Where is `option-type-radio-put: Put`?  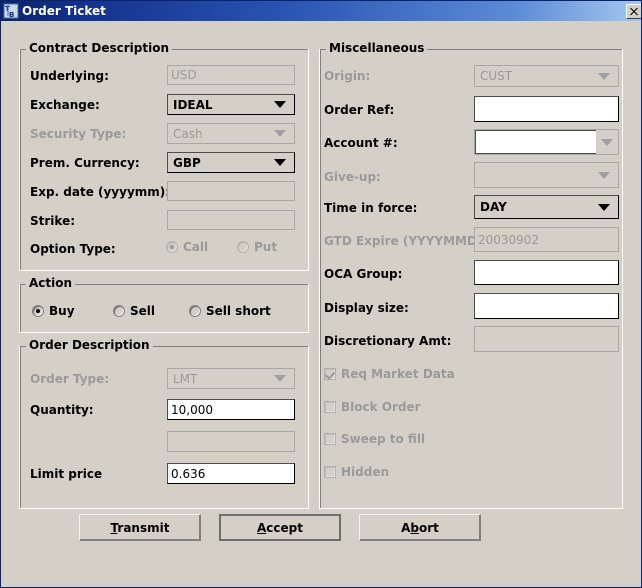 option-type-radio-put: Put is located at coordinates (257, 247).